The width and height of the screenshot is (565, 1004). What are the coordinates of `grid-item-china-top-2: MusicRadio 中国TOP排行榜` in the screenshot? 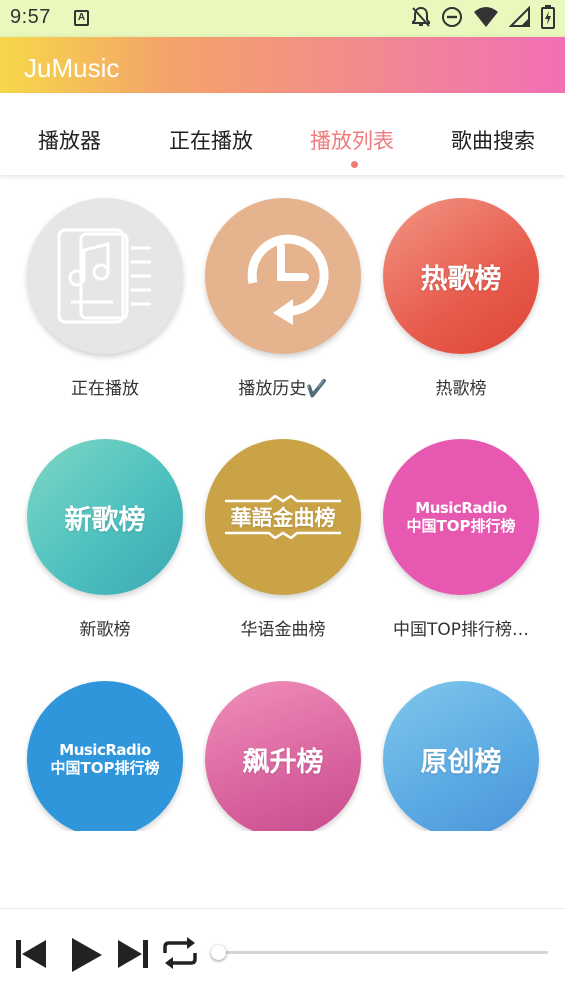 It's located at (105, 756).